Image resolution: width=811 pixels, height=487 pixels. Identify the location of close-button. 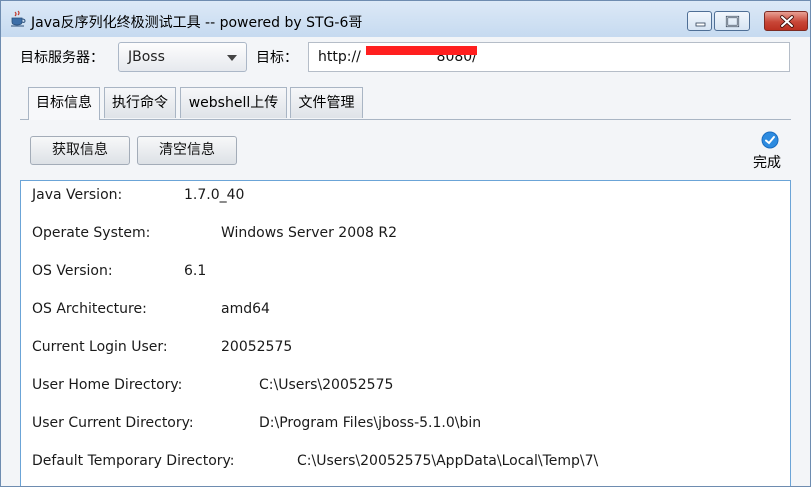
(786, 21).